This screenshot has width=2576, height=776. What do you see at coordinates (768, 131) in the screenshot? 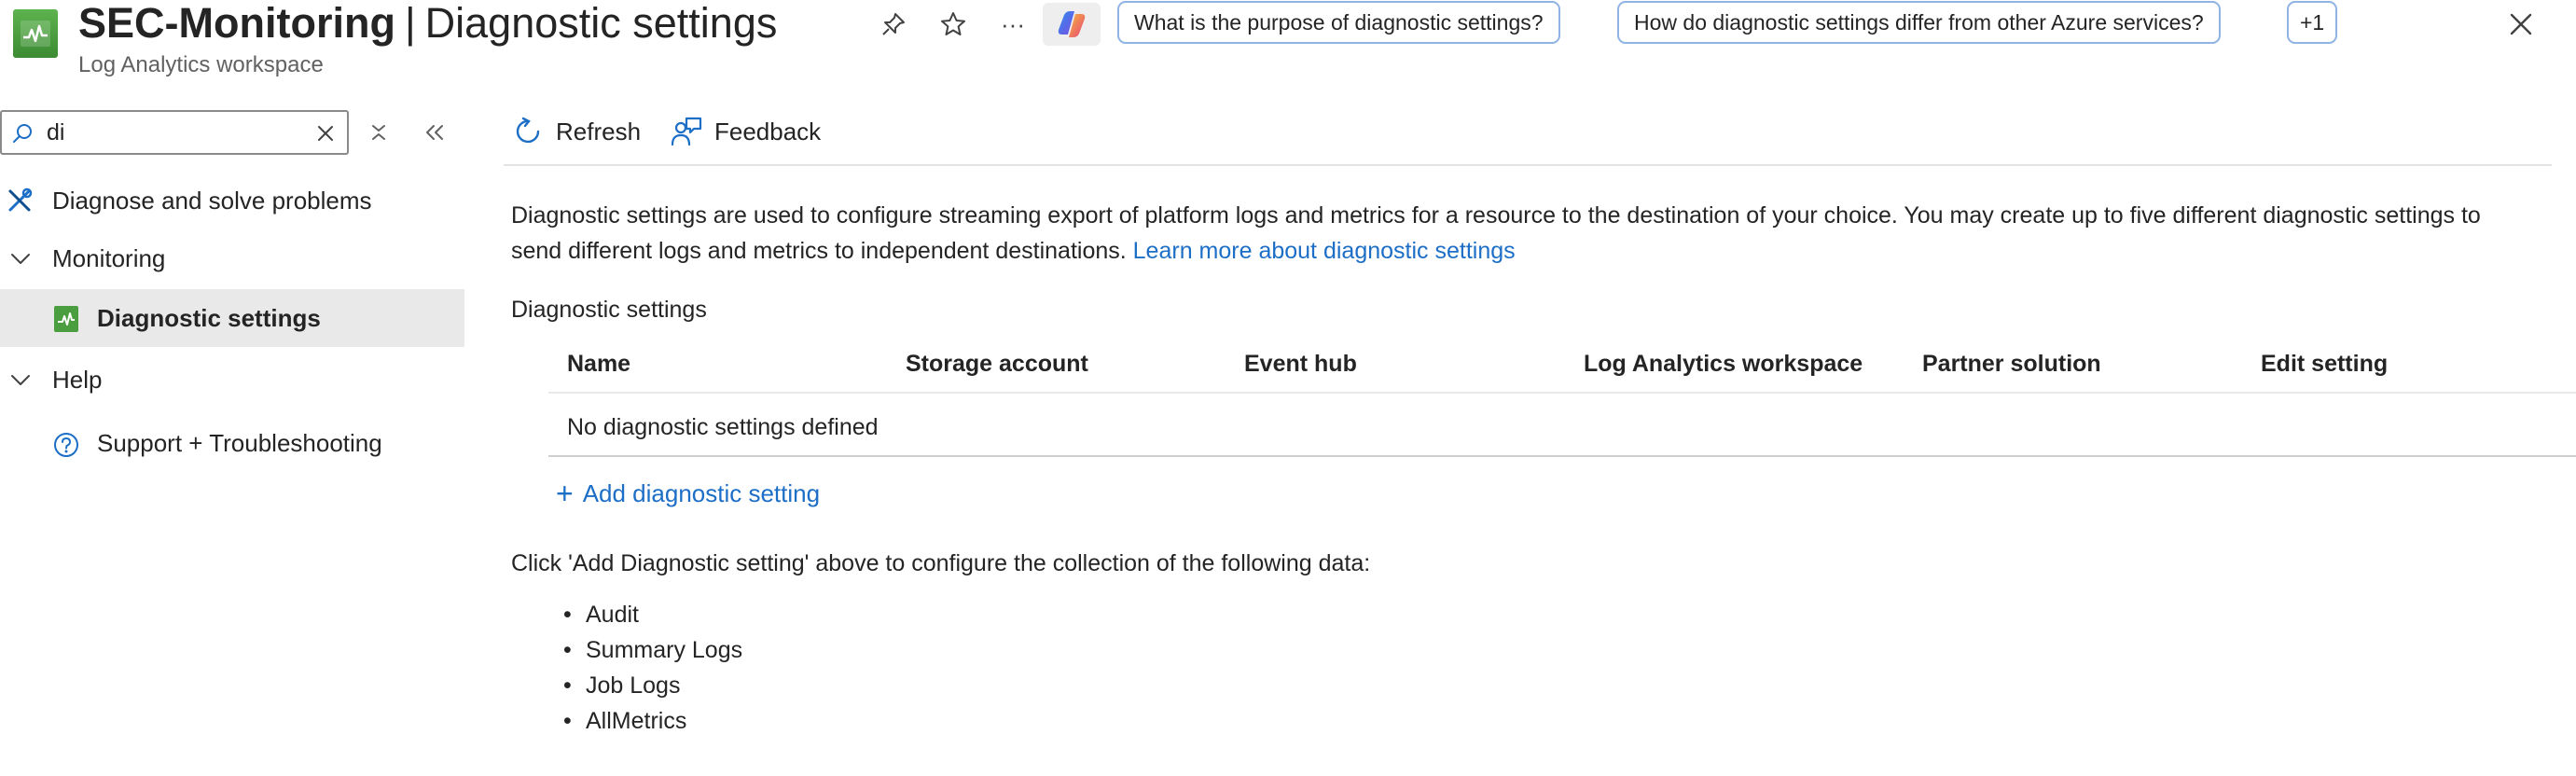
I see `feedback-label: Feedback` at bounding box center [768, 131].